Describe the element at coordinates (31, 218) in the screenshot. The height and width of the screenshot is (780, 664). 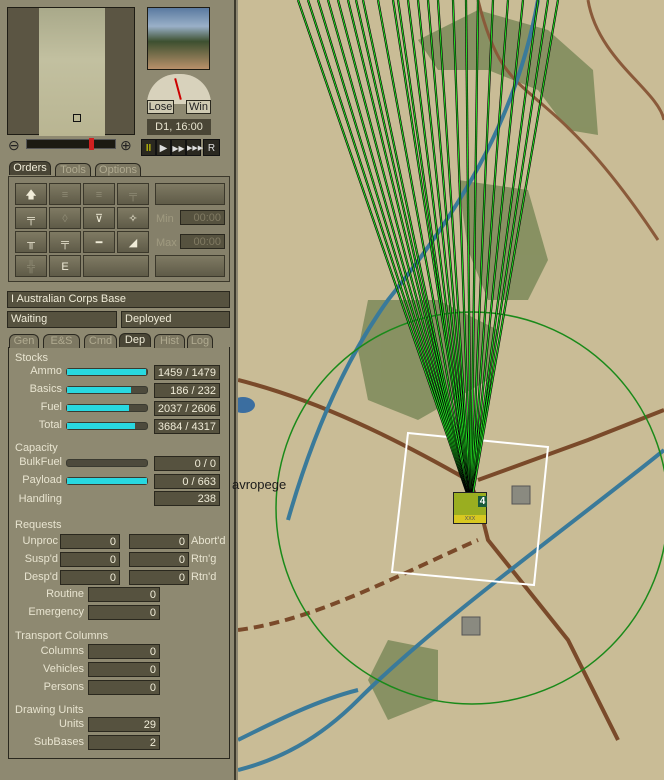
I see `defend-order-button: ╤` at that location.